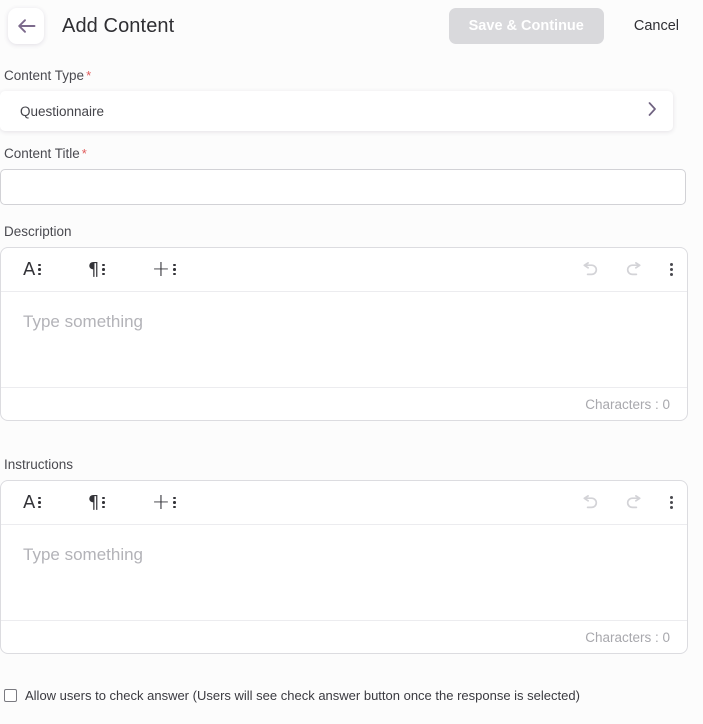 This screenshot has width=703, height=724. Describe the element at coordinates (336, 111) in the screenshot. I see `content-type-select: Questionnaire` at that location.